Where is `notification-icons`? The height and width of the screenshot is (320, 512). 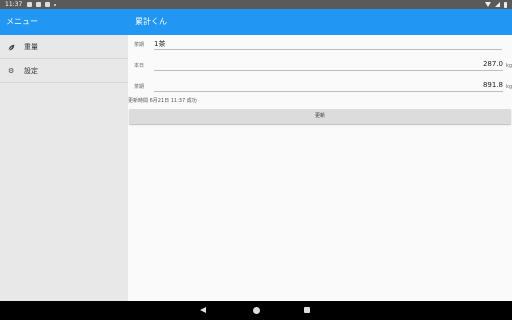
notification-icons is located at coordinates (41, 3).